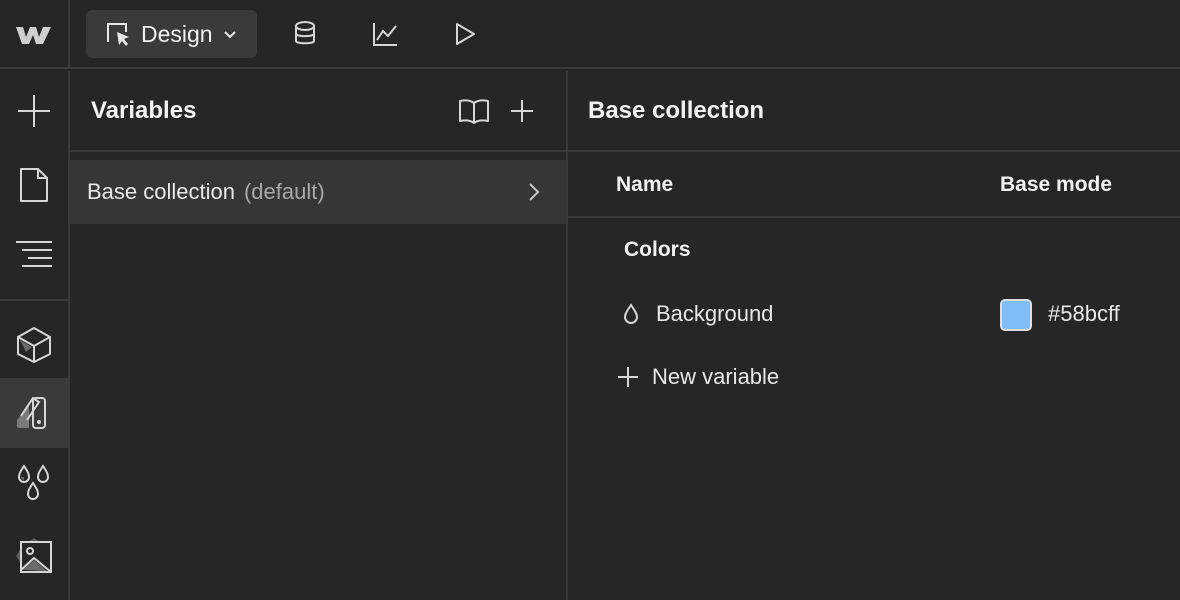 The width and height of the screenshot is (1180, 600). I want to click on analytics-button, so click(385, 34).